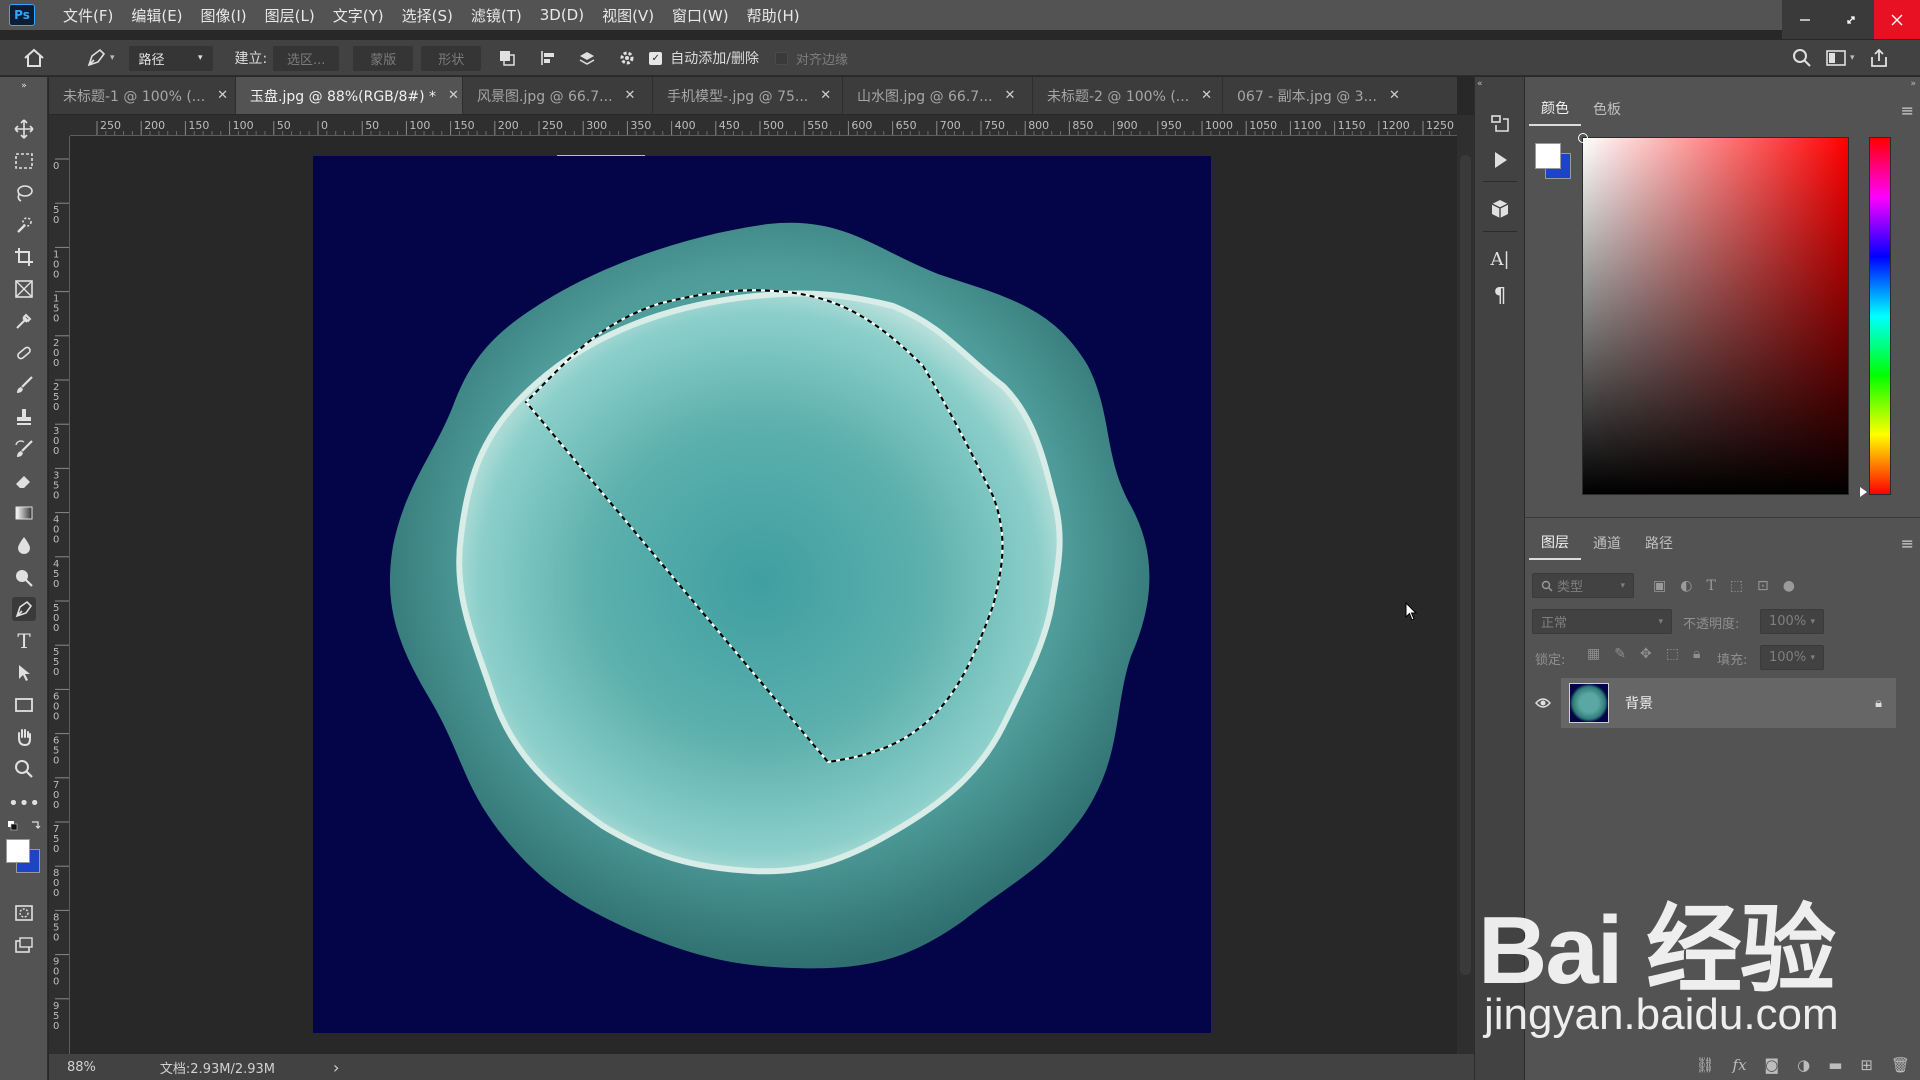  Describe the element at coordinates (1607, 543) in the screenshot. I see `tab-channels: 通道` at that location.